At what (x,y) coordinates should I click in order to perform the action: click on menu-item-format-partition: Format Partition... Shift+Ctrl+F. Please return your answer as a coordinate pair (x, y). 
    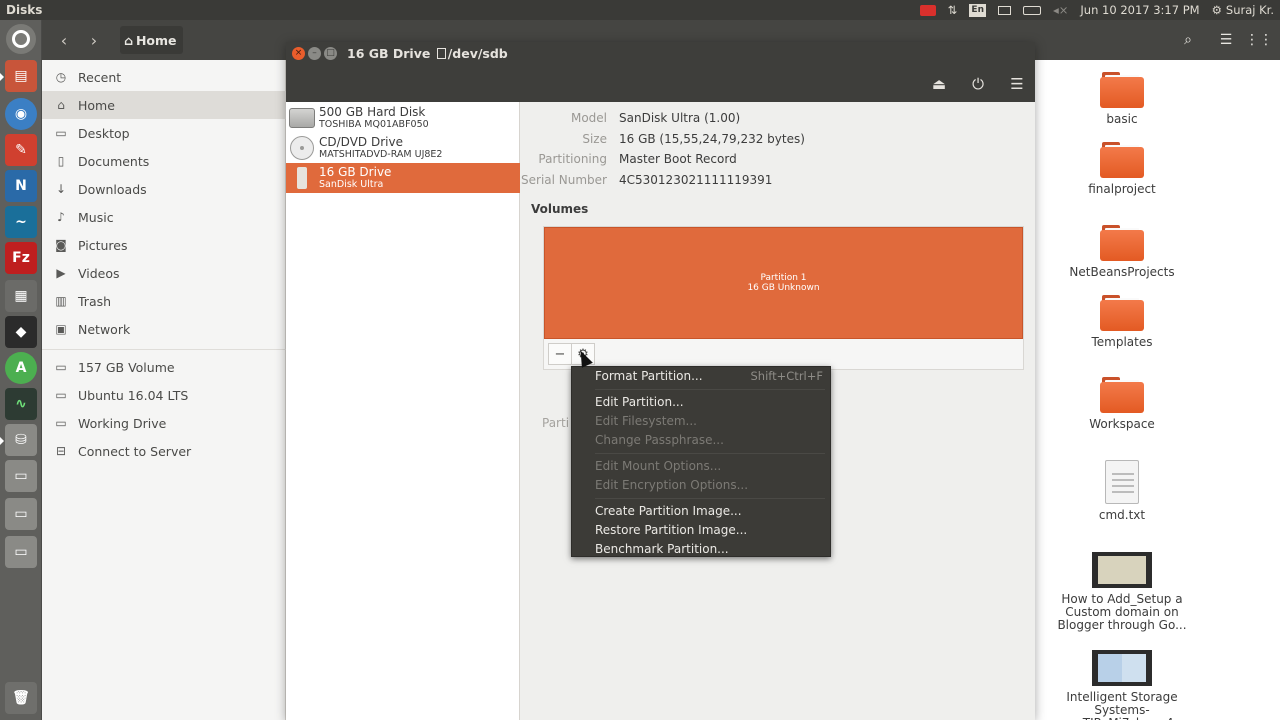
    Looking at the image, I should click on (701, 376).